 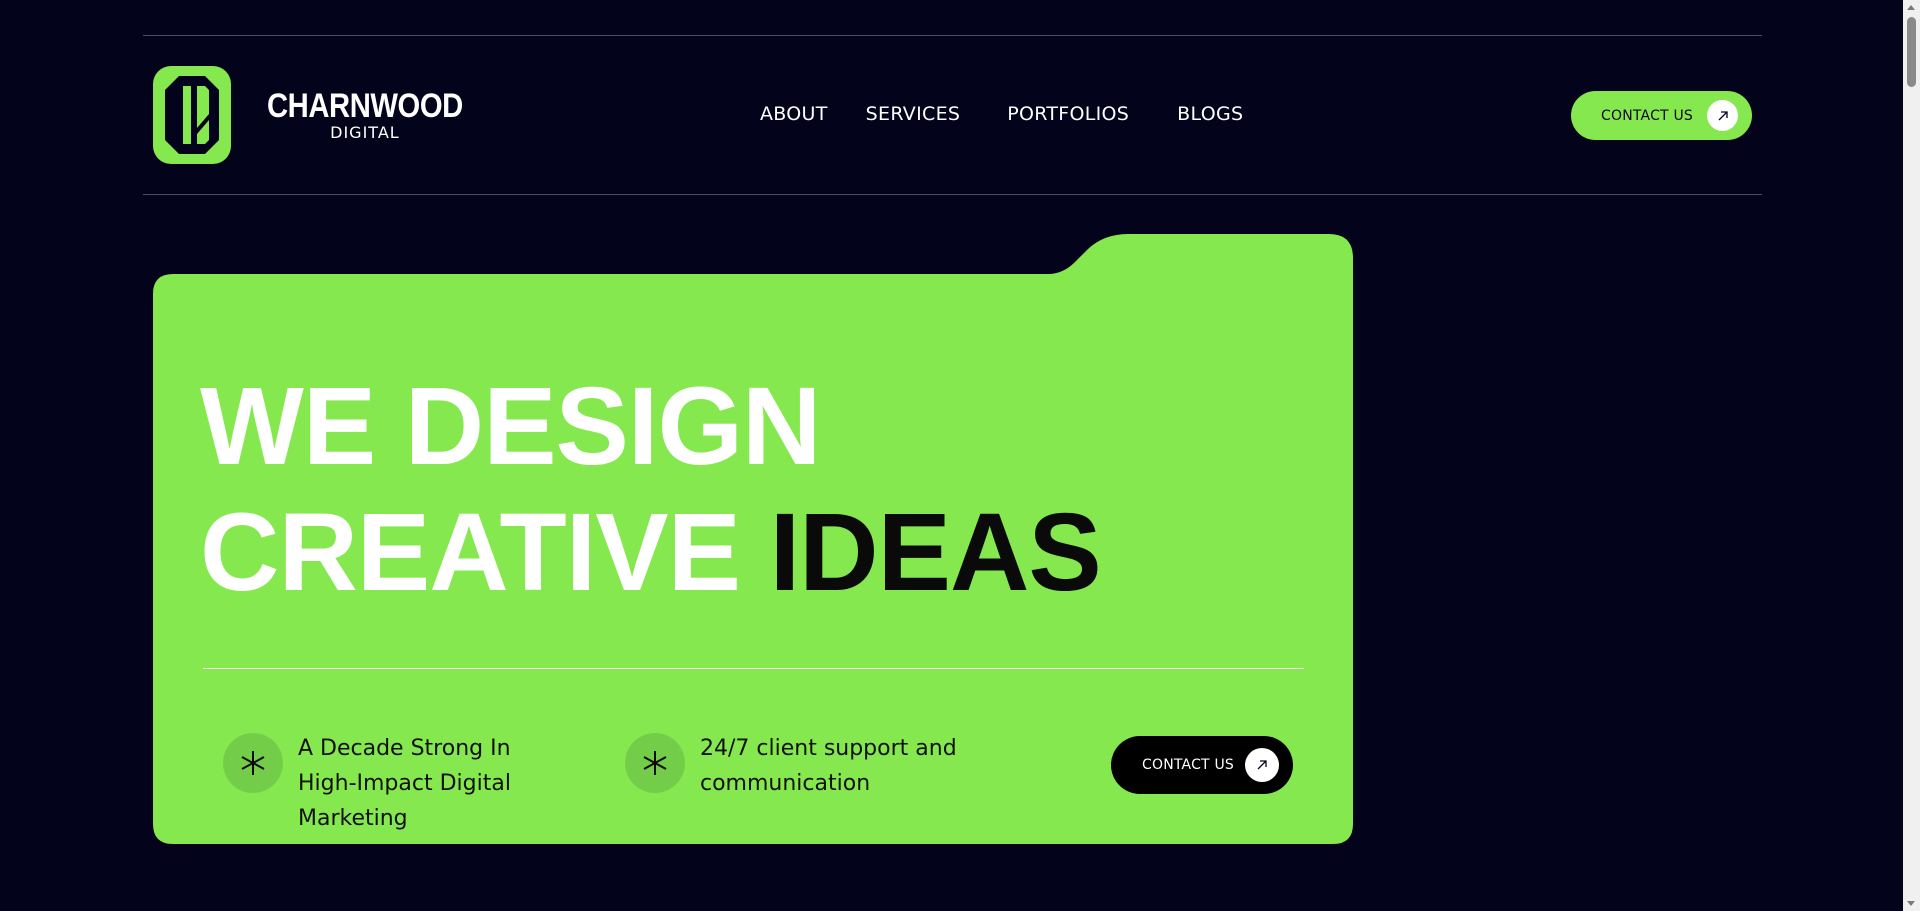 I want to click on headline-line-2: CREATIVE IDEAS, so click(x=651, y=553).